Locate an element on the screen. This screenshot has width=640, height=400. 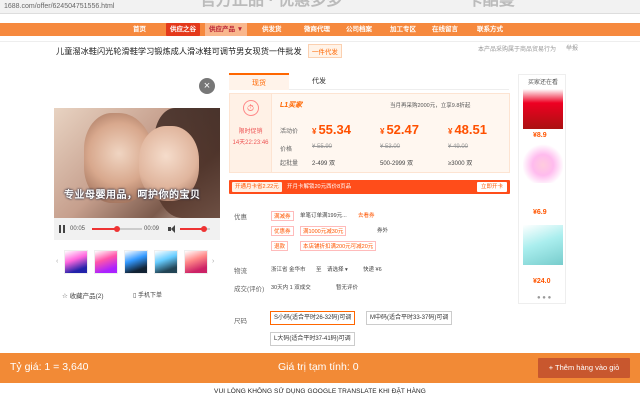
price-value: 48.51 is located at coordinates (470, 129).